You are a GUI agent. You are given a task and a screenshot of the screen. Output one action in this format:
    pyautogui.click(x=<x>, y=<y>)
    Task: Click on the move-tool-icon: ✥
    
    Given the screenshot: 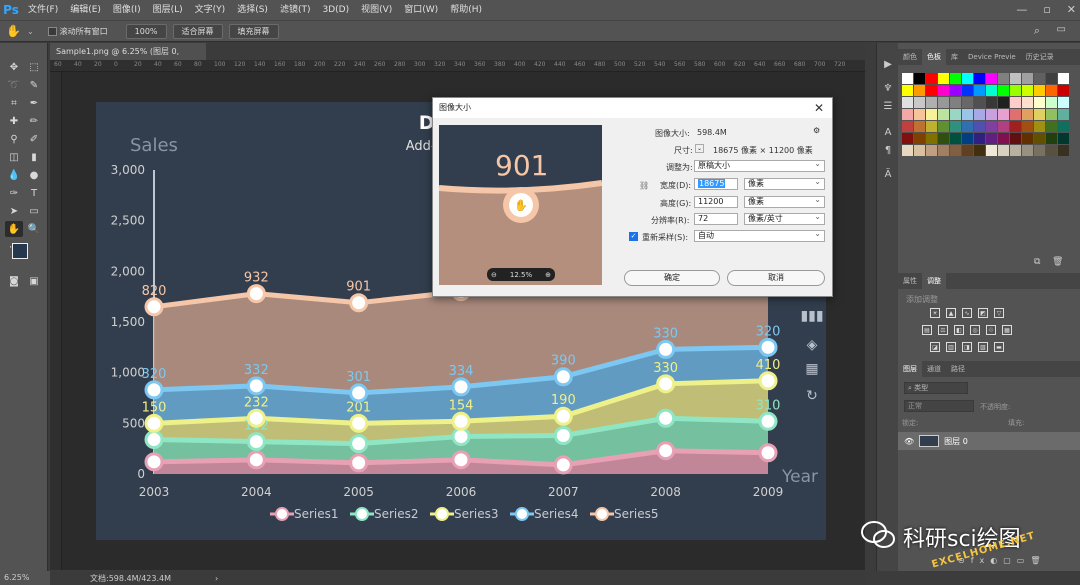 What is the action you would take?
    pyautogui.click(x=14, y=67)
    